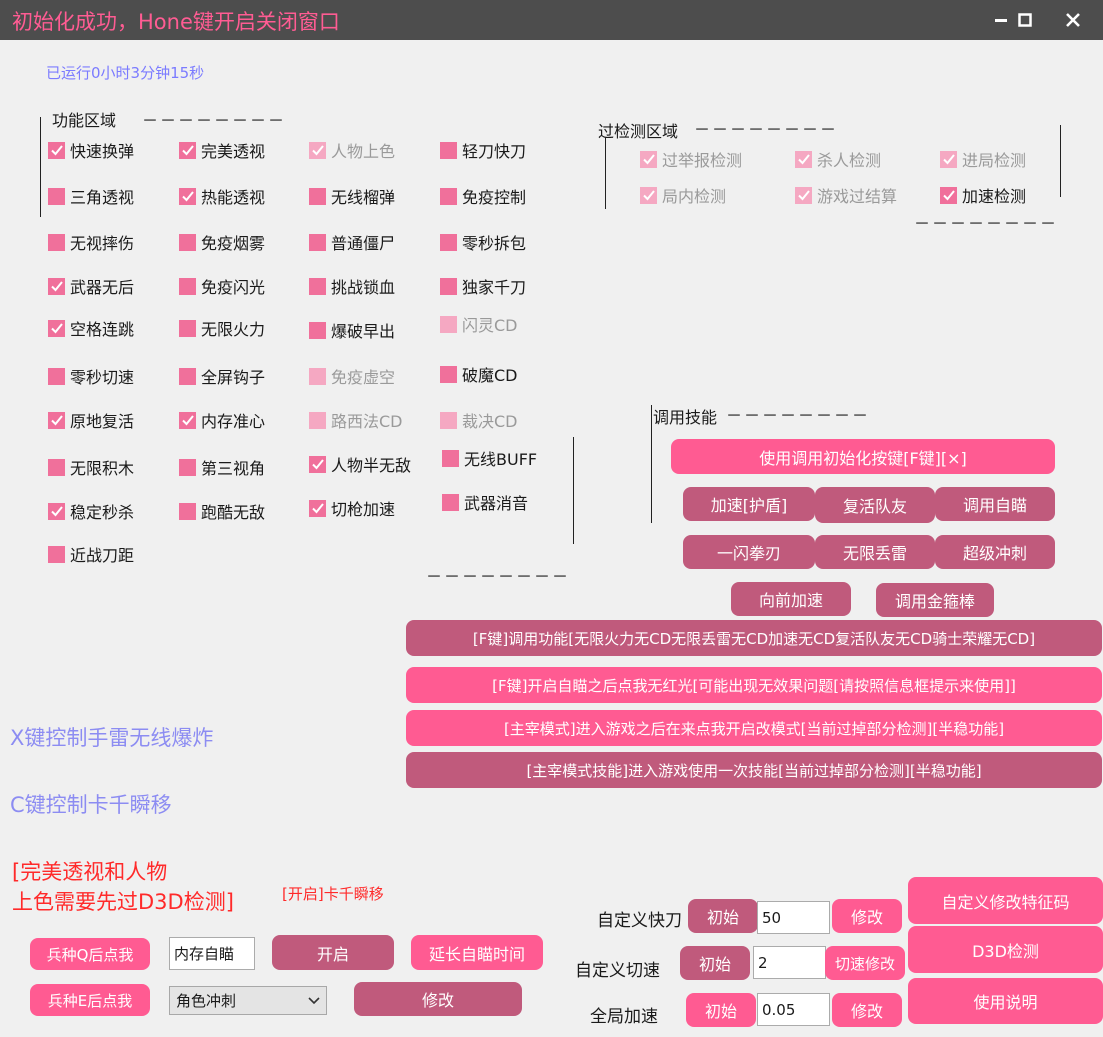 Image resolution: width=1103 pixels, height=1037 pixels. I want to click on manual-button: 使用说明, so click(1005, 1001).